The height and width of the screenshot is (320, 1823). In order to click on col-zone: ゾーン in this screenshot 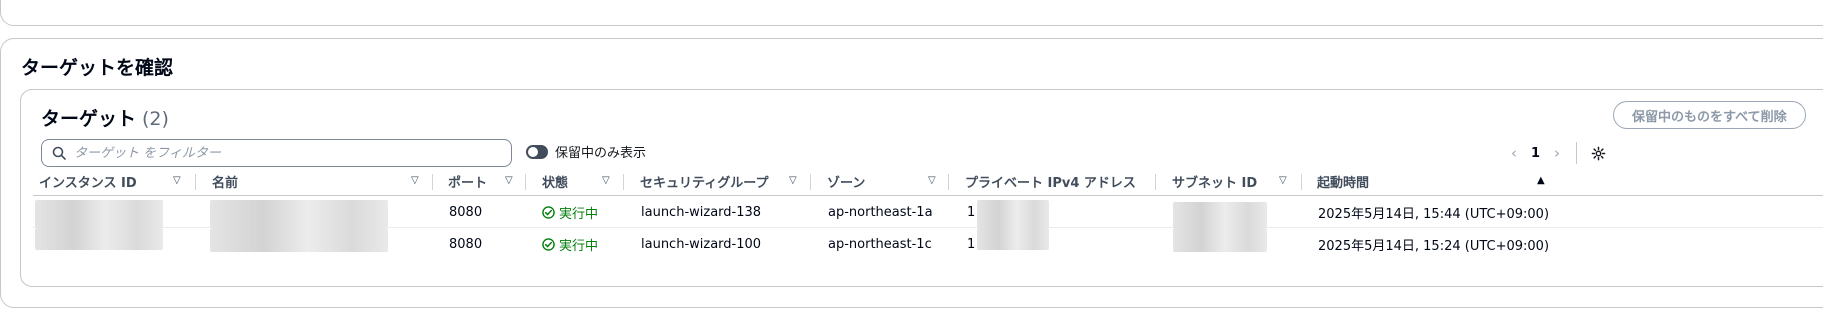, I will do `click(846, 181)`.